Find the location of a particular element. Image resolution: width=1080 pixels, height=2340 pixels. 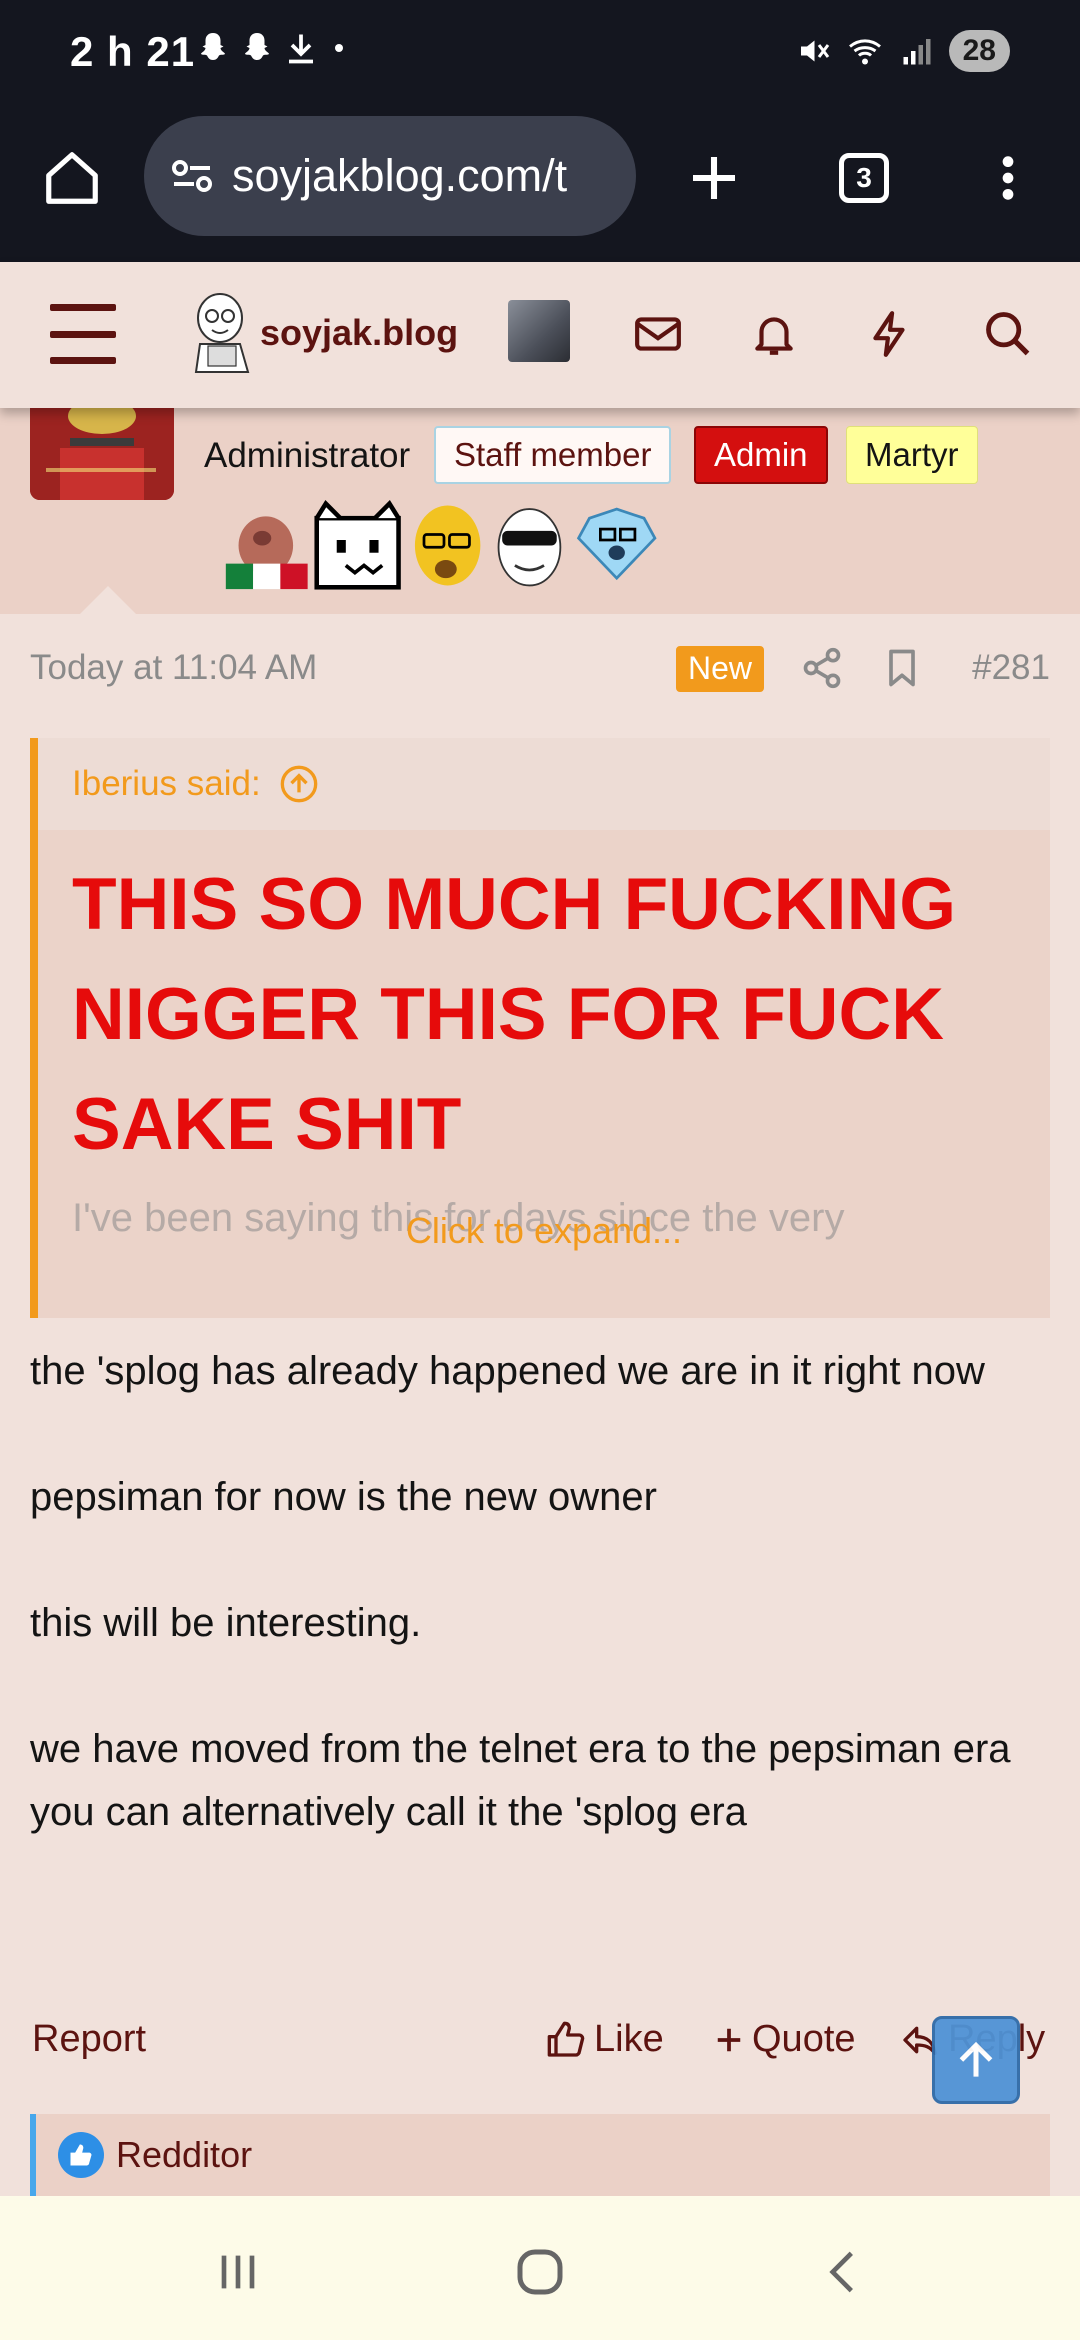

admin-badge: Admin is located at coordinates (761, 455).